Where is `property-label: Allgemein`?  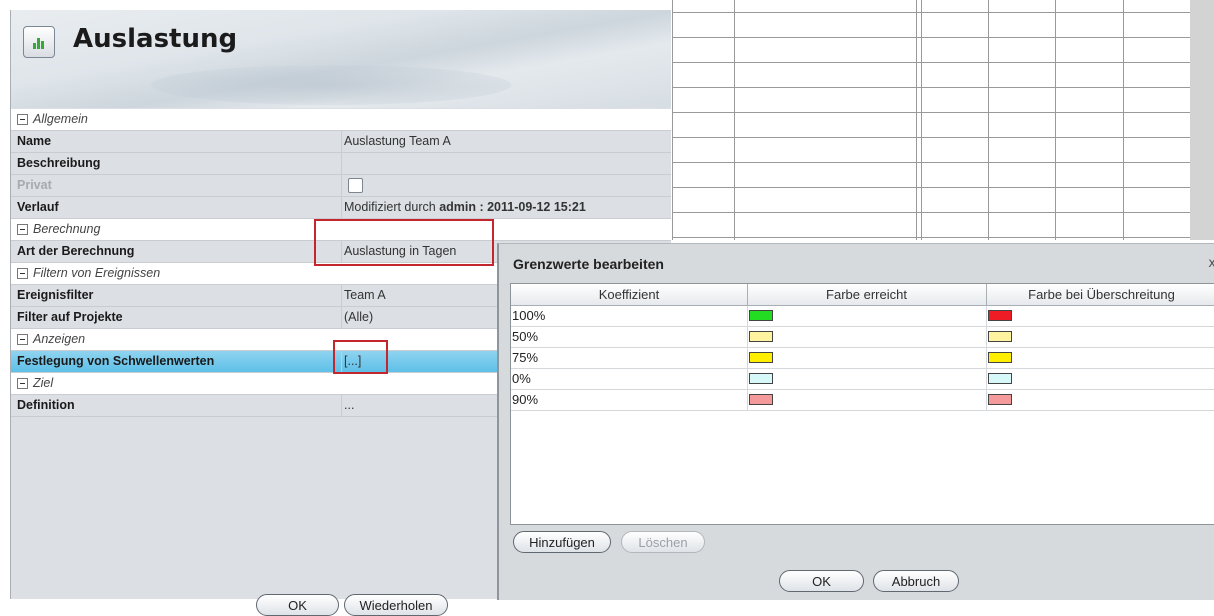 property-label: Allgemein is located at coordinates (60, 119).